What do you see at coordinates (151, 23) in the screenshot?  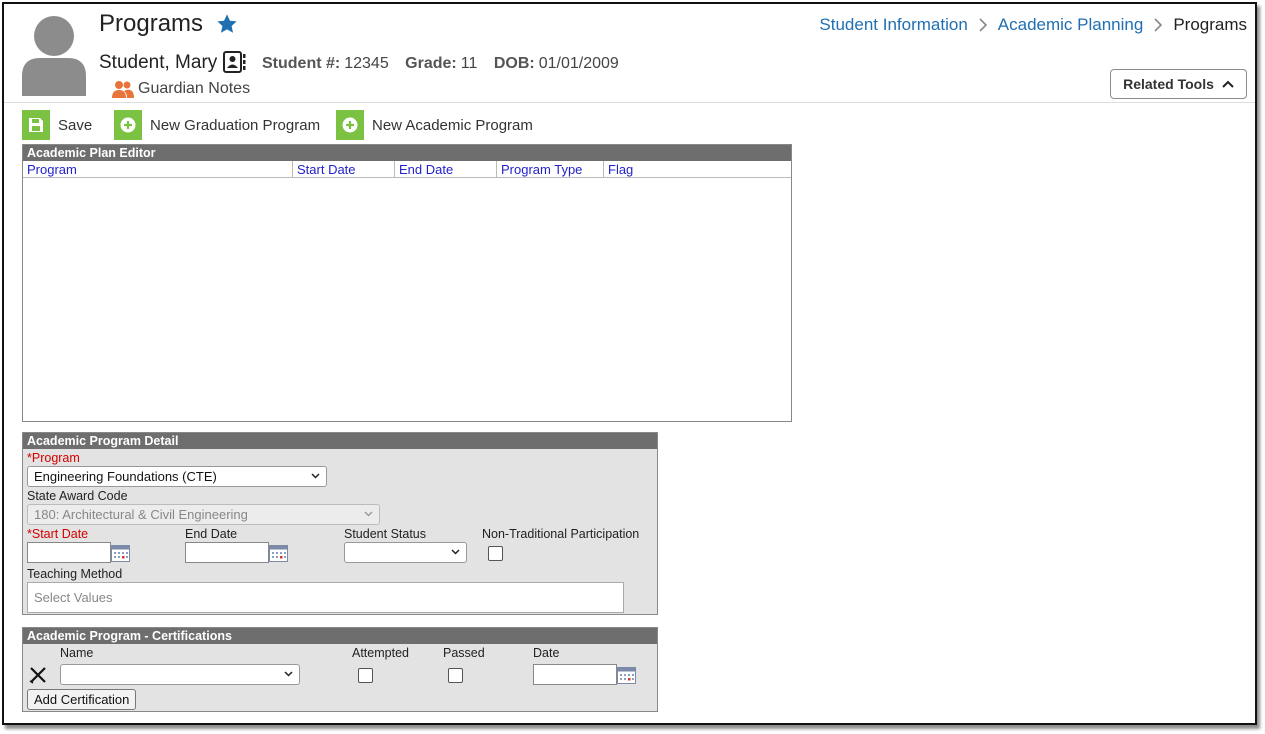 I see `page-title: Programs` at bounding box center [151, 23].